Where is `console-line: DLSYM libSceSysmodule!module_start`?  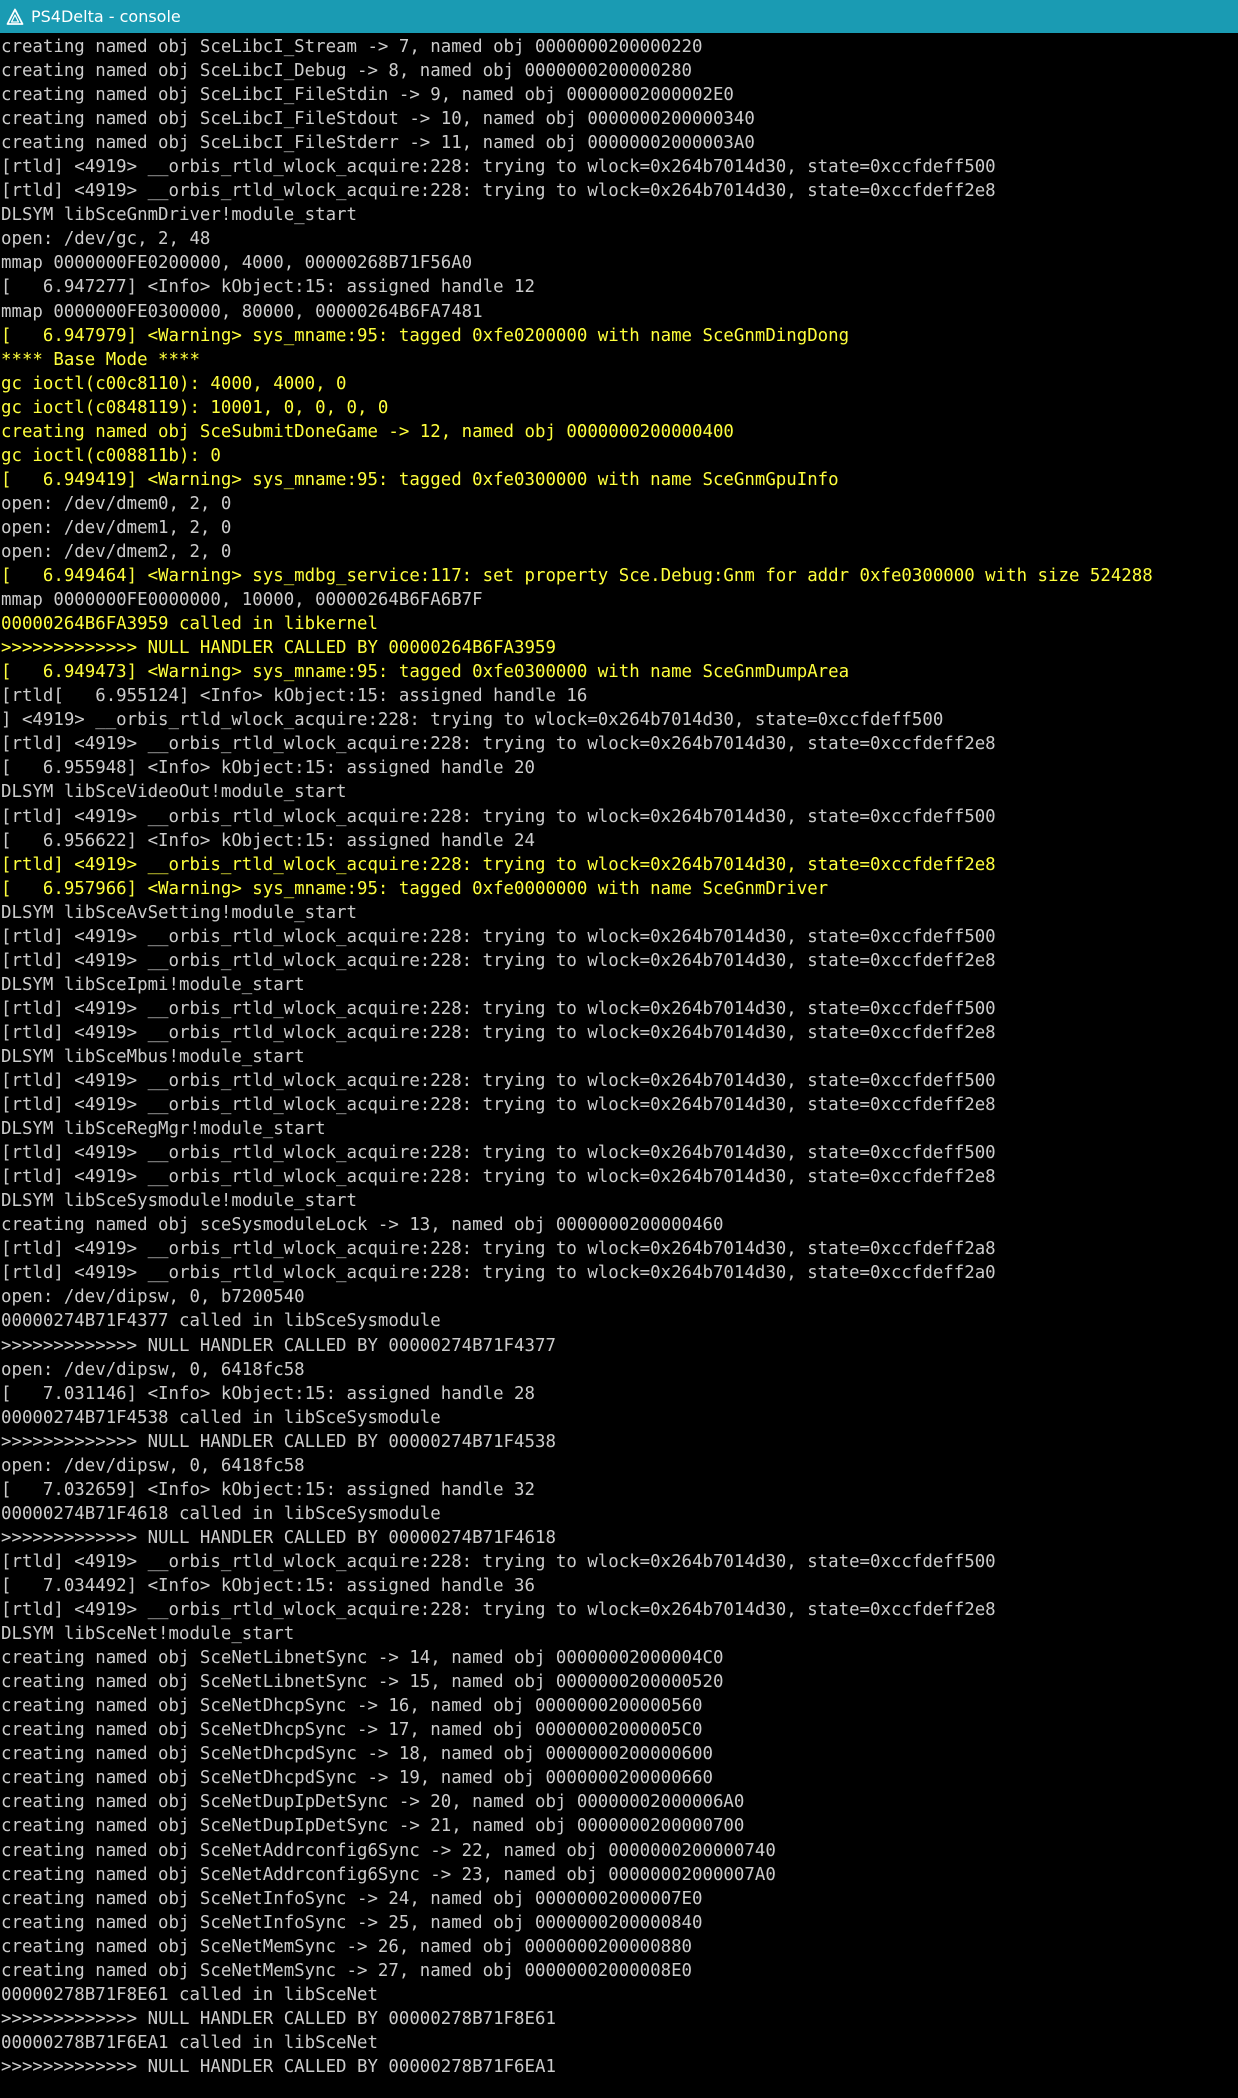
console-line: DLSYM libSceSysmodule!module_start is located at coordinates (179, 1201).